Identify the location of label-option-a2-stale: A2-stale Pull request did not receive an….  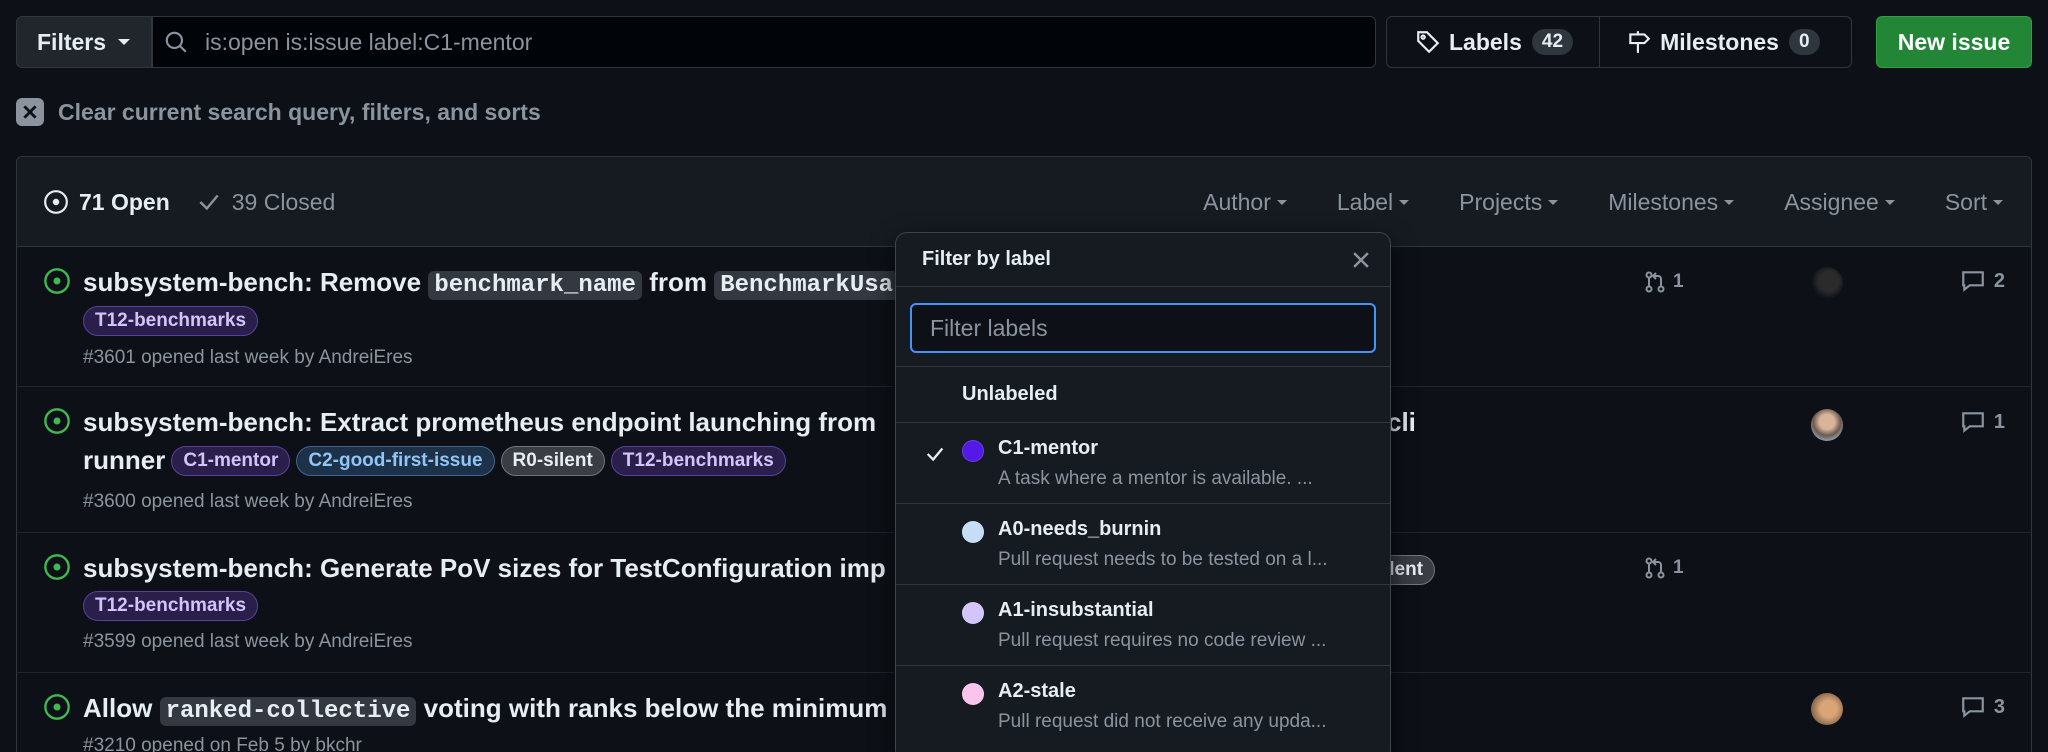
(1143, 706).